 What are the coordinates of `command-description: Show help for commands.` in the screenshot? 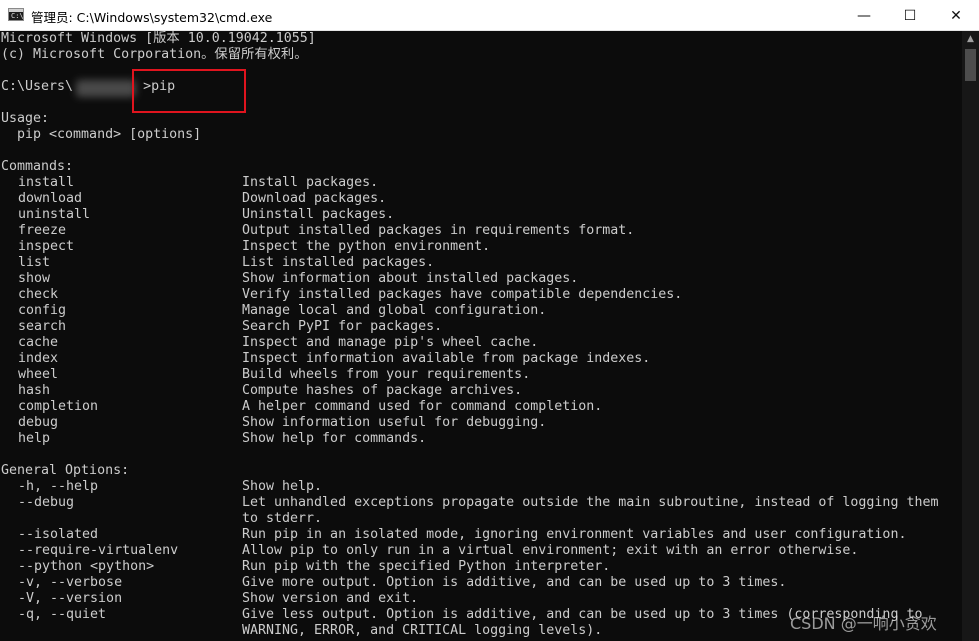 It's located at (334, 438).